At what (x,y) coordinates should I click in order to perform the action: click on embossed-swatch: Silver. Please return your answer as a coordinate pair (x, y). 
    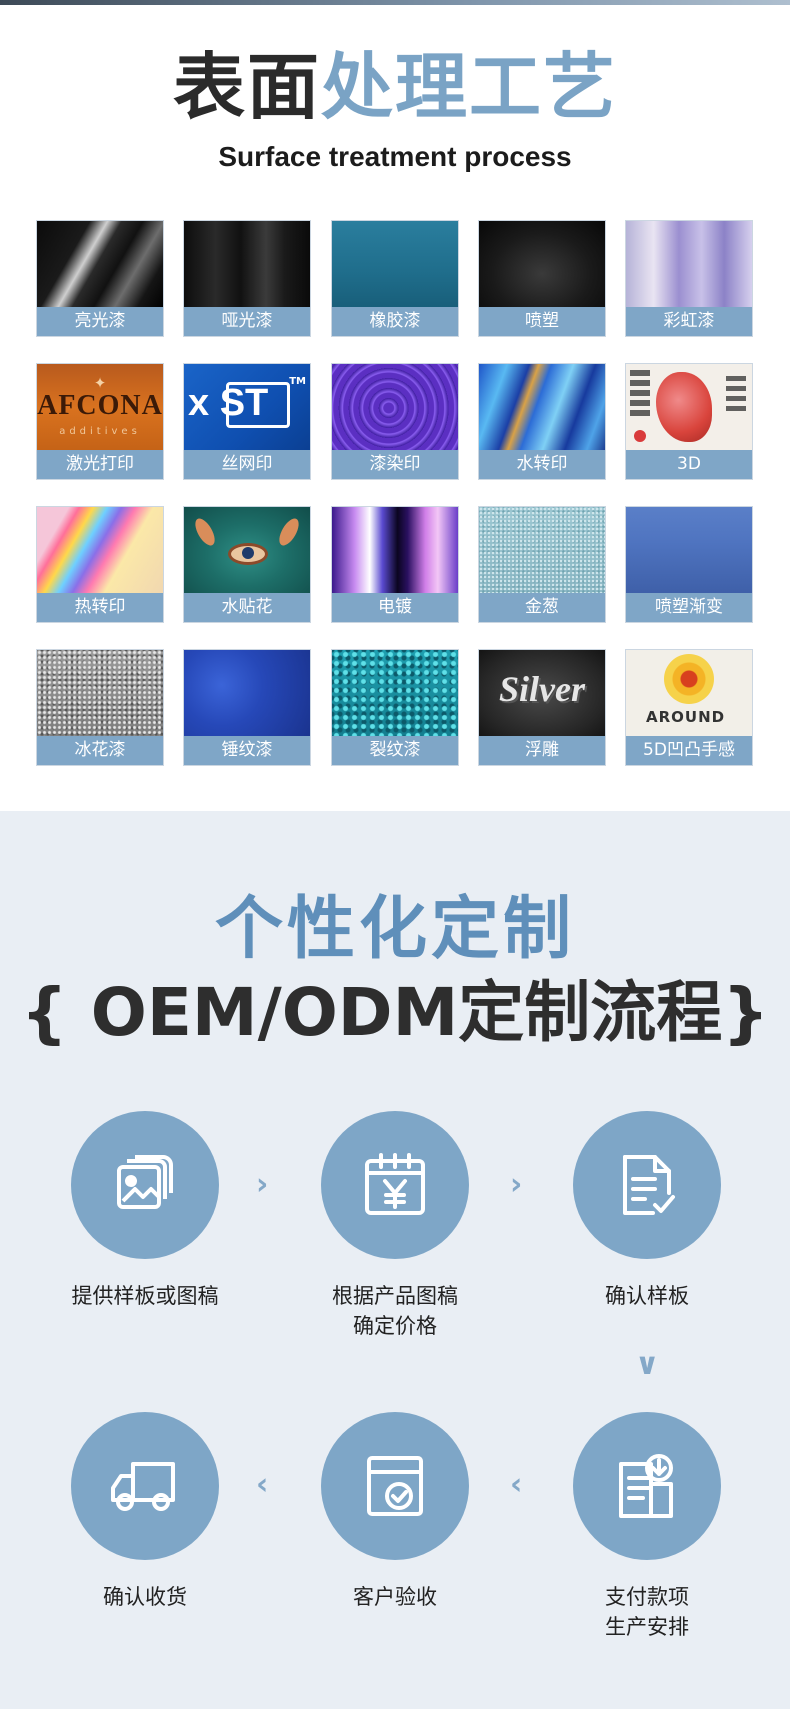
    Looking at the image, I should click on (542, 694).